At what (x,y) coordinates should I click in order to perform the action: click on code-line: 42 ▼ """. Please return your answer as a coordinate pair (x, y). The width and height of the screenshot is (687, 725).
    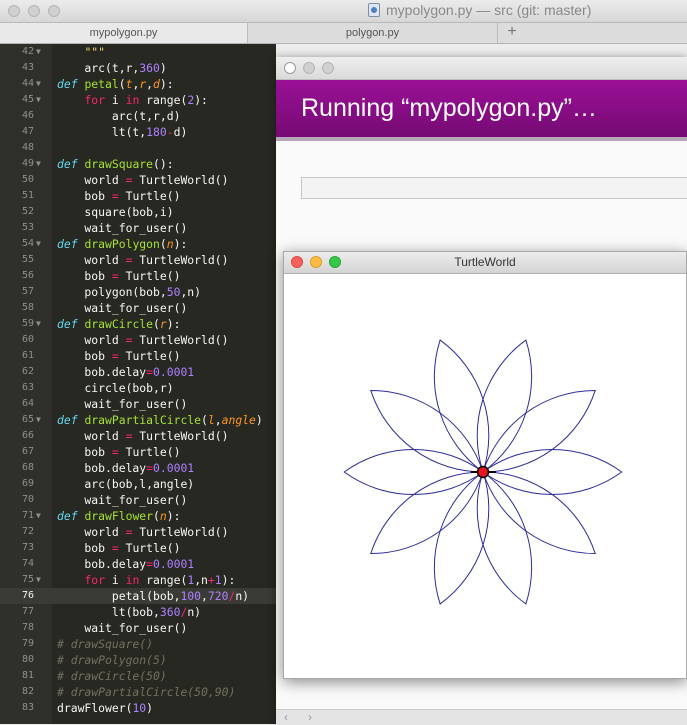
    Looking at the image, I should click on (138, 52).